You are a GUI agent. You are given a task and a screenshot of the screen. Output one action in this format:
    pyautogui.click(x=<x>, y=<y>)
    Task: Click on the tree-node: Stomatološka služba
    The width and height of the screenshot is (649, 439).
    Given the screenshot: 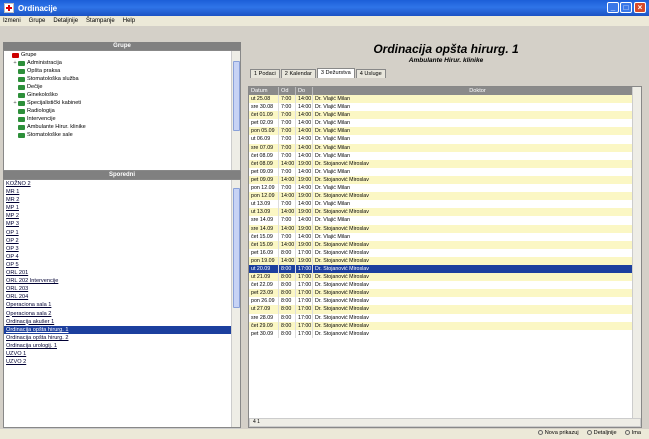 What is the action you would take?
    pyautogui.click(x=122, y=79)
    